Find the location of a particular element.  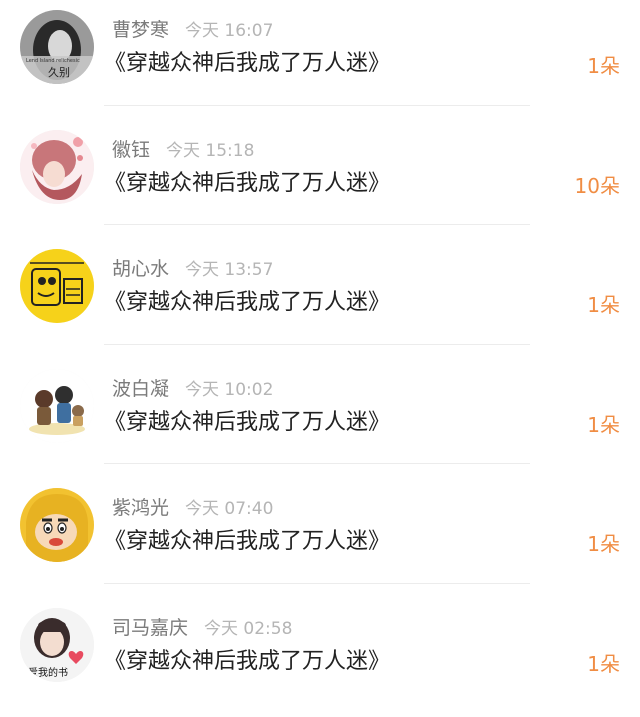

avatar-gray-portrait-icon: Lend Island relichesic 久别 is located at coordinates (57, 47).